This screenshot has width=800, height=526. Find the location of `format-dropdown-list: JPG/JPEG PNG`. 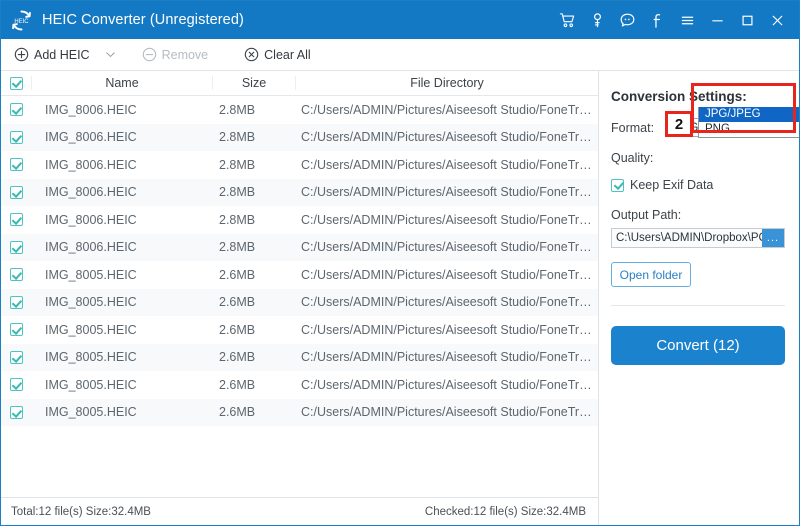

format-dropdown-list: JPG/JPEG PNG is located at coordinates (748, 122).